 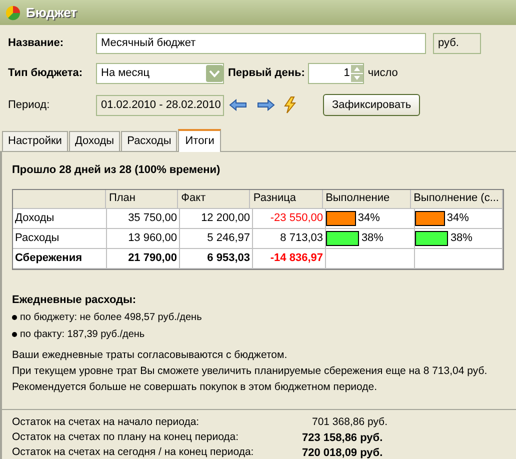 I want to click on budget-type-dropdown: На месяц, so click(x=160, y=73).